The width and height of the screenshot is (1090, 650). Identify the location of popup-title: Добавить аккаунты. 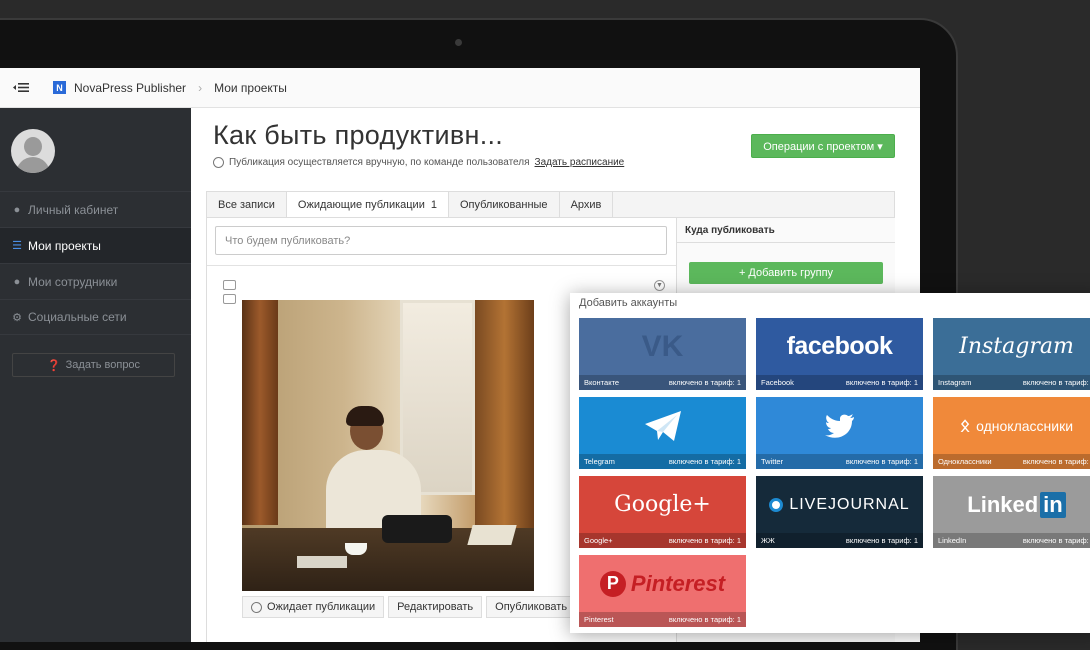
(628, 303).